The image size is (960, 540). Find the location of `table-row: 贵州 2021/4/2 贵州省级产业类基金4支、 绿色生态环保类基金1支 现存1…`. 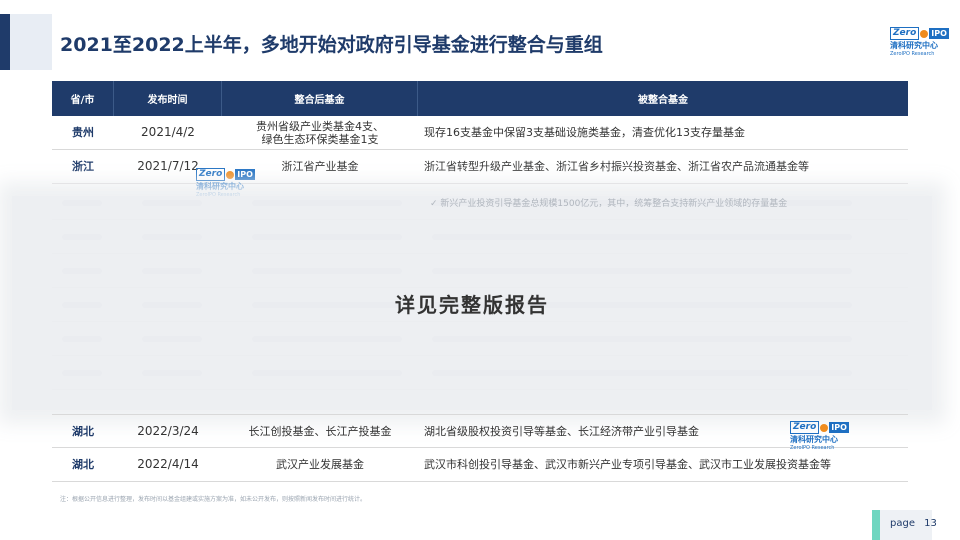

table-row: 贵州 2021/4/2 贵州省级产业类基金4支、 绿色生态环保类基金1支 现存1… is located at coordinates (480, 133).